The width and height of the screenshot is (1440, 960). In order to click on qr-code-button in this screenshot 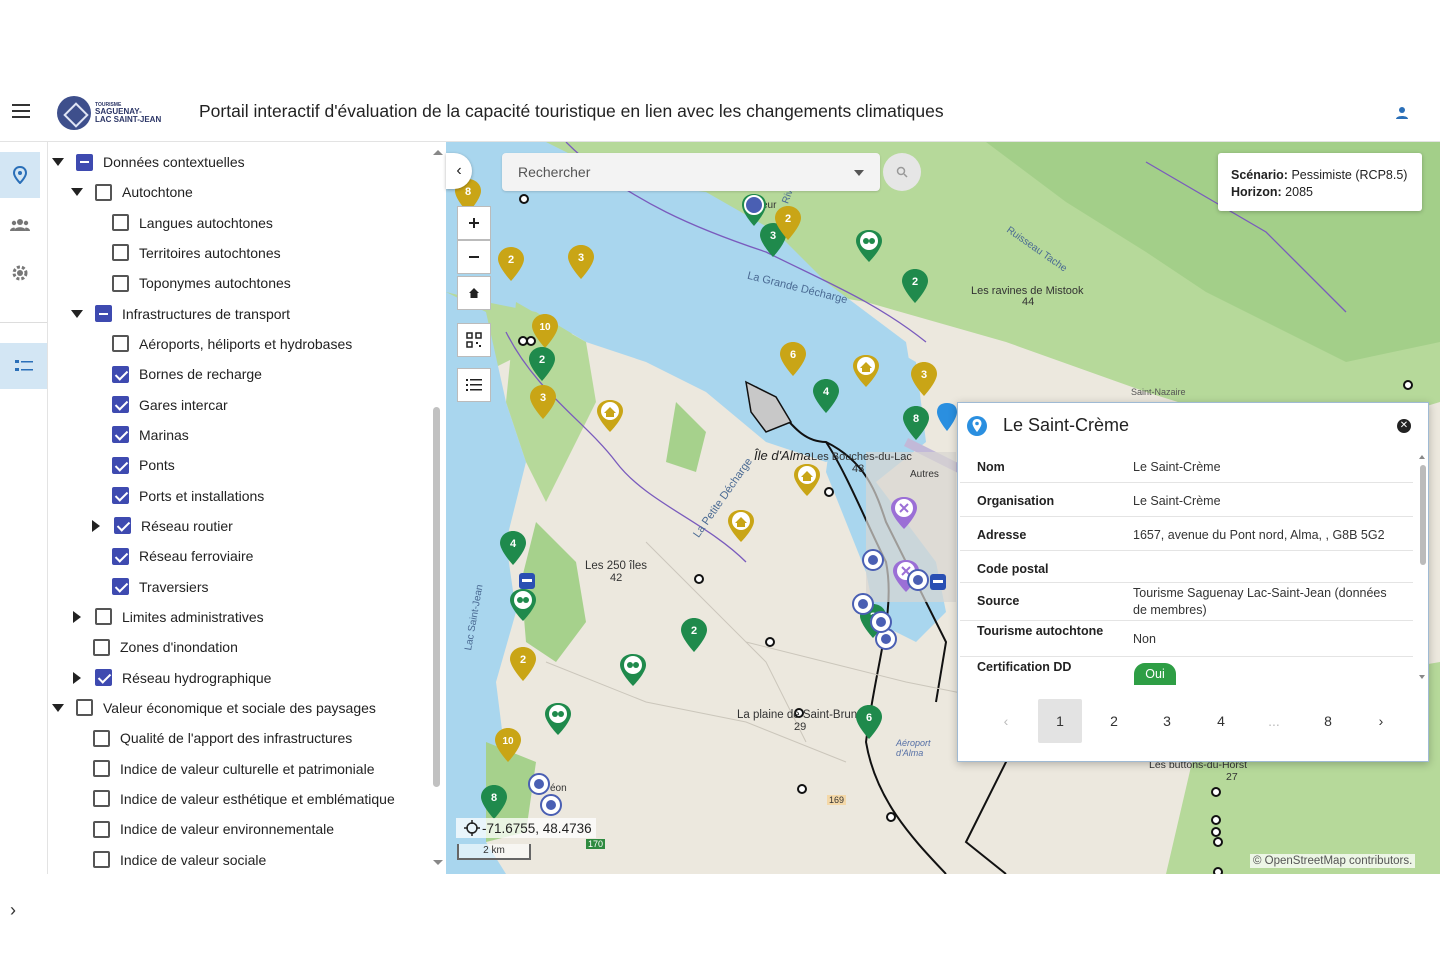, I will do `click(474, 340)`.